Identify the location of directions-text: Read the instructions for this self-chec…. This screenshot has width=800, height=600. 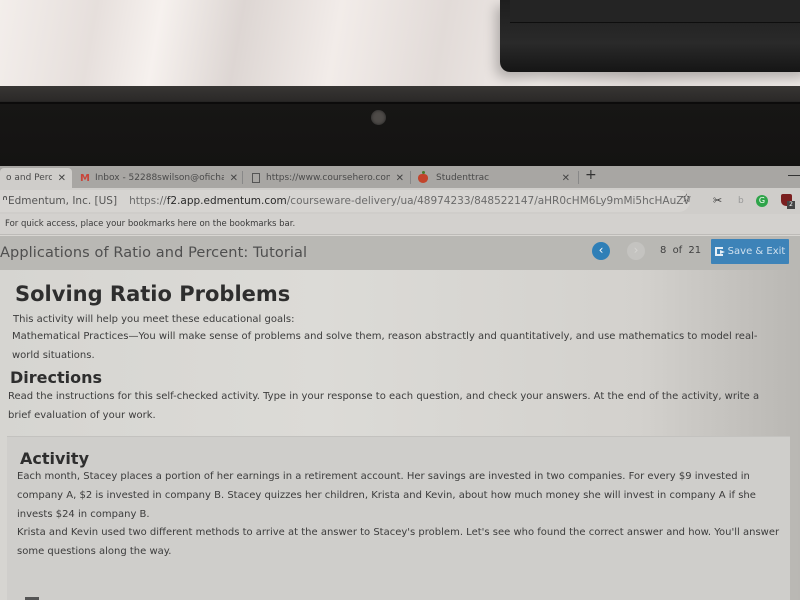
(384, 406).